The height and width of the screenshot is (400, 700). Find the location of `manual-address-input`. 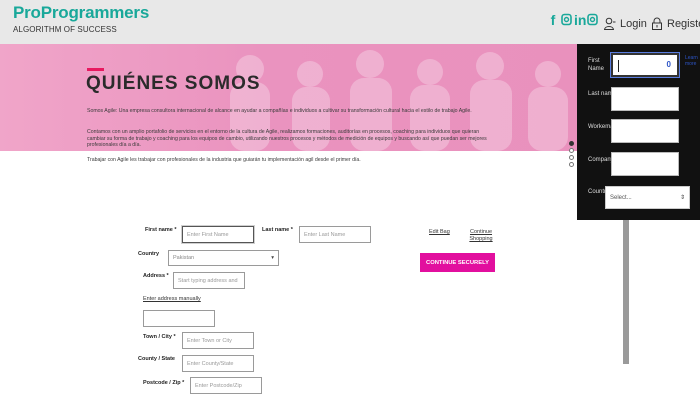

manual-address-input is located at coordinates (179, 318).